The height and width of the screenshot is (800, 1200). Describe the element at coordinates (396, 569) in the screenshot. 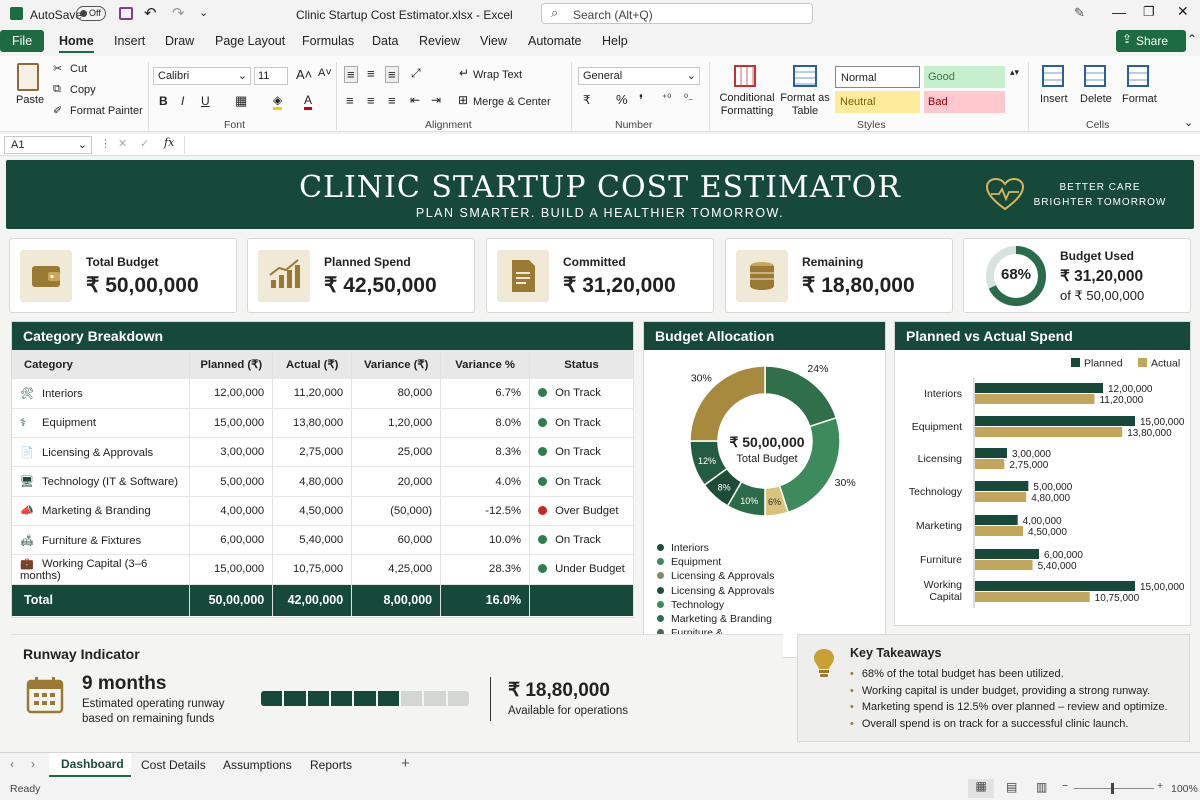

I see `variance-cell: 4,25,000` at that location.